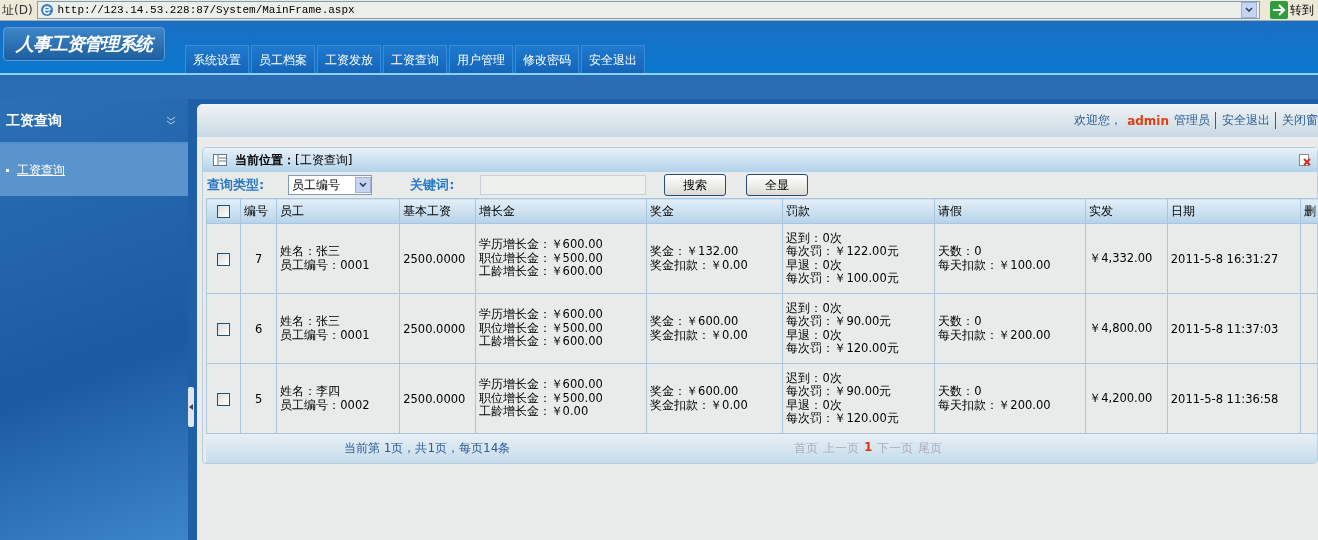 The image size is (1318, 540). What do you see at coordinates (283, 59) in the screenshot?
I see `nav-tab: 员工档案` at bounding box center [283, 59].